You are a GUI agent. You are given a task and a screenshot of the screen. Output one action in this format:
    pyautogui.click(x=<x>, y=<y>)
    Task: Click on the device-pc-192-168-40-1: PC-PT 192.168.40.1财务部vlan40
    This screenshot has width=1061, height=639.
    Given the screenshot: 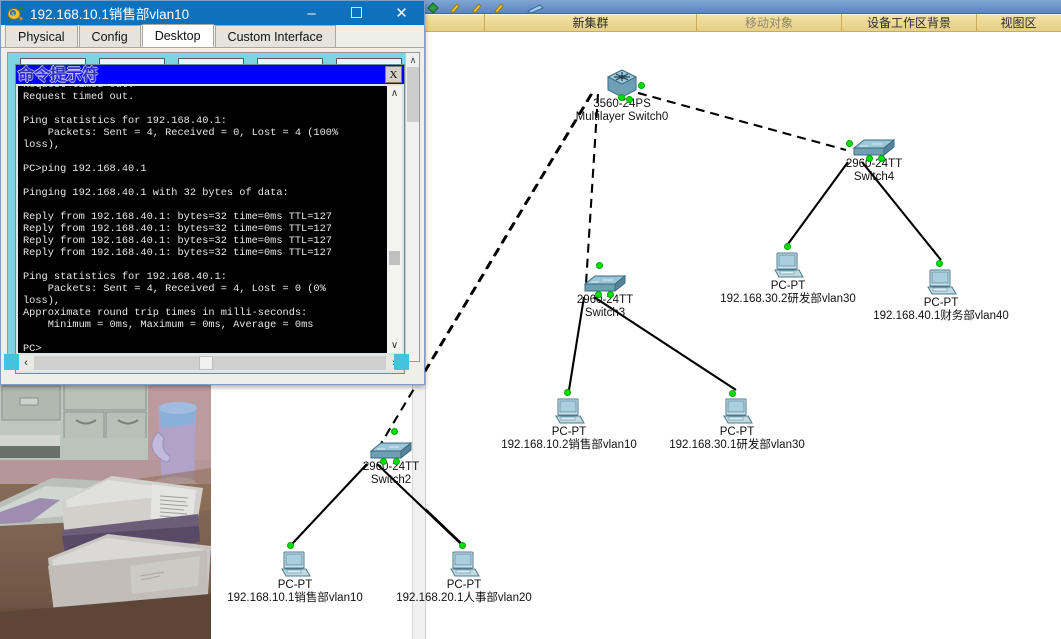 What is the action you would take?
    pyautogui.click(x=941, y=291)
    